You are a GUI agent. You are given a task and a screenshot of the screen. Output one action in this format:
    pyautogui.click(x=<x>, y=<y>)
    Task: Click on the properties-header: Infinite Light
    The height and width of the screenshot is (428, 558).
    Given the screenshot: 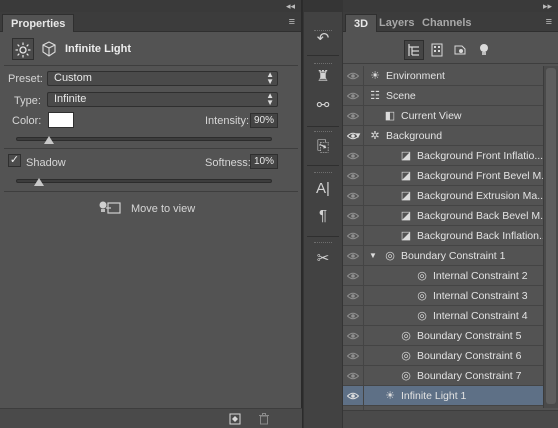 What is the action you would take?
    pyautogui.click(x=151, y=51)
    